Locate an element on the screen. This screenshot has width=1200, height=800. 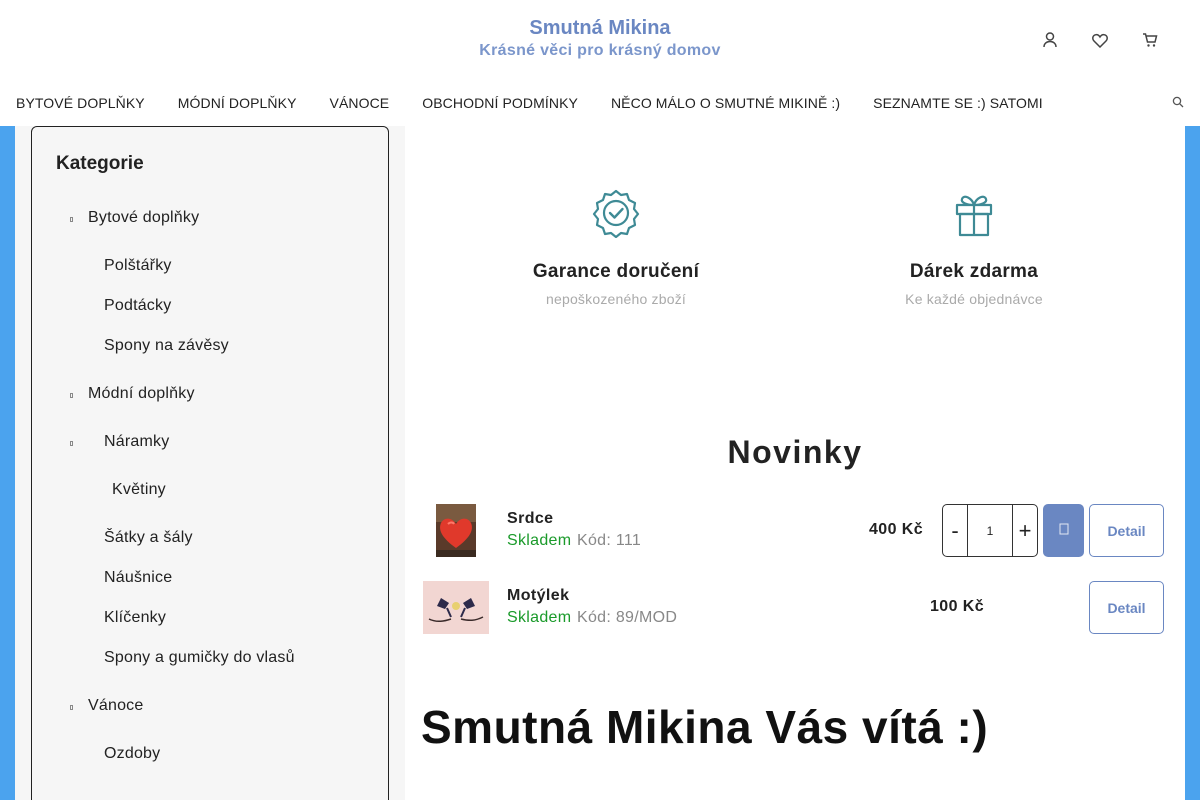
site-title: Smutná Mikina is located at coordinates (600, 28).